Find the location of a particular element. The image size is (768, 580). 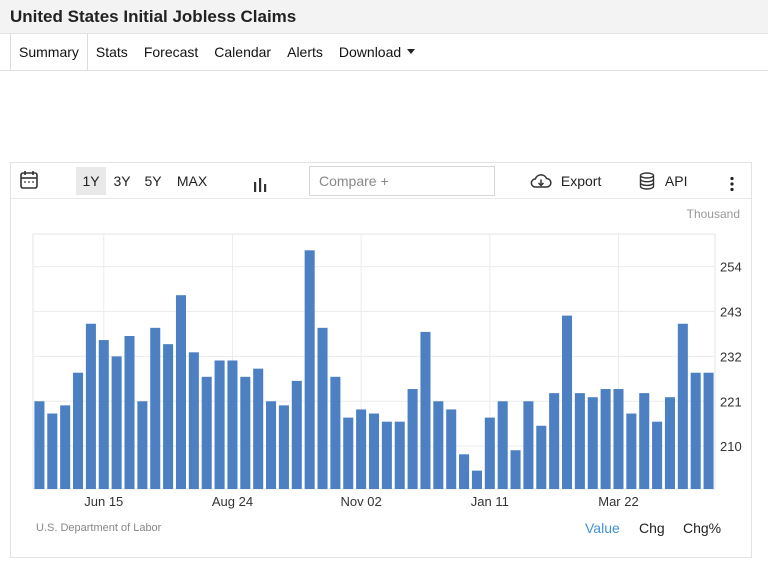

header-bar: United States Initial Jobless Claims is located at coordinates (384, 17).